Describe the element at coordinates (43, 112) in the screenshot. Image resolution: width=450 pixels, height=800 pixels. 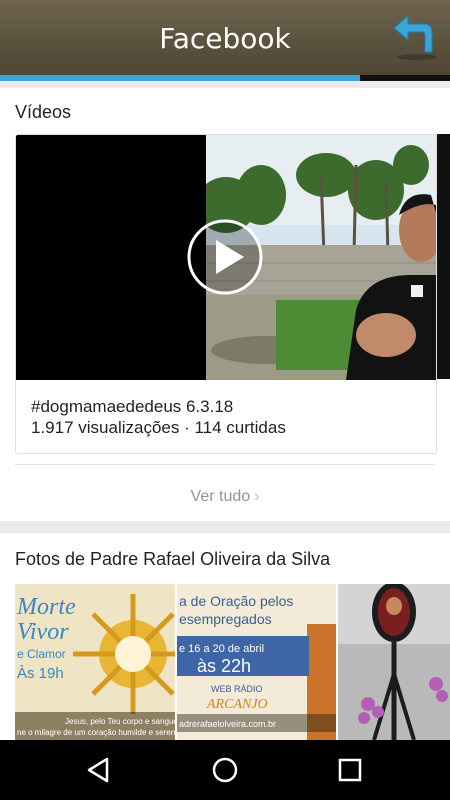
I see `videos-section-title: Vídeos` at that location.